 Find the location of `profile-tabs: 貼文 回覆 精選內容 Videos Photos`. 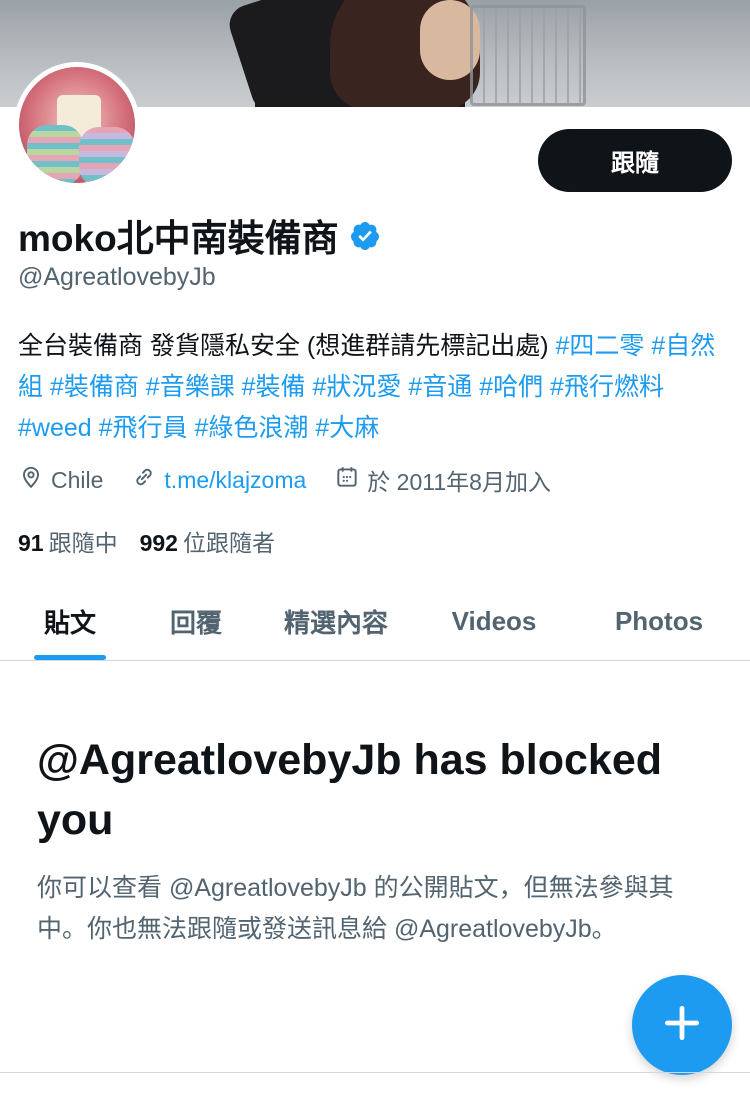

profile-tabs: 貼文 回覆 精選內容 Videos Photos is located at coordinates (375, 621).